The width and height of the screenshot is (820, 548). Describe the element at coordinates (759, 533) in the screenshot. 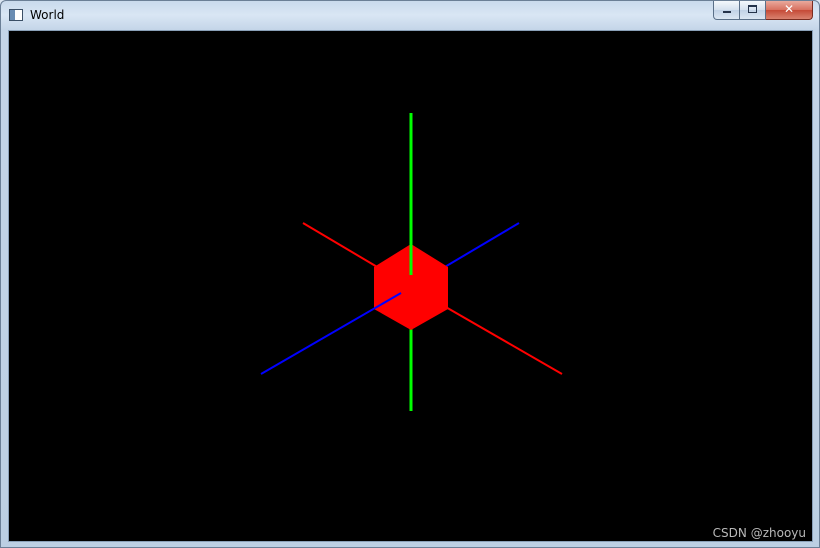

I see `watermark: CSDN @zhooyu` at that location.